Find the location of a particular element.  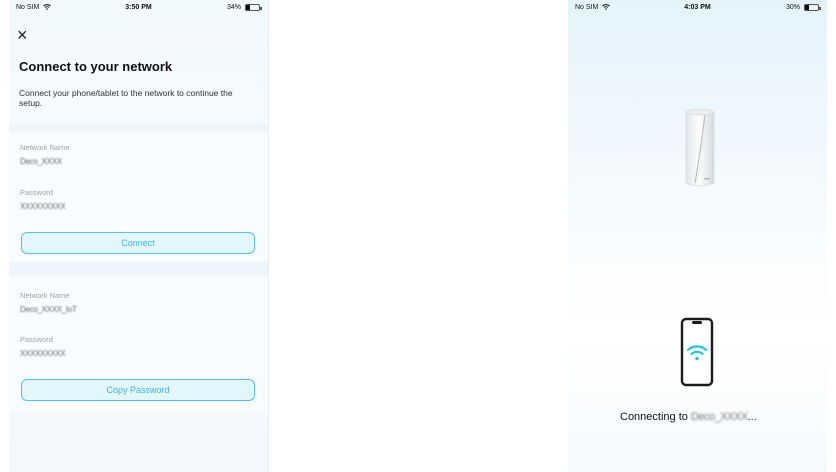

page-title: Connect to your network is located at coordinates (96, 66).